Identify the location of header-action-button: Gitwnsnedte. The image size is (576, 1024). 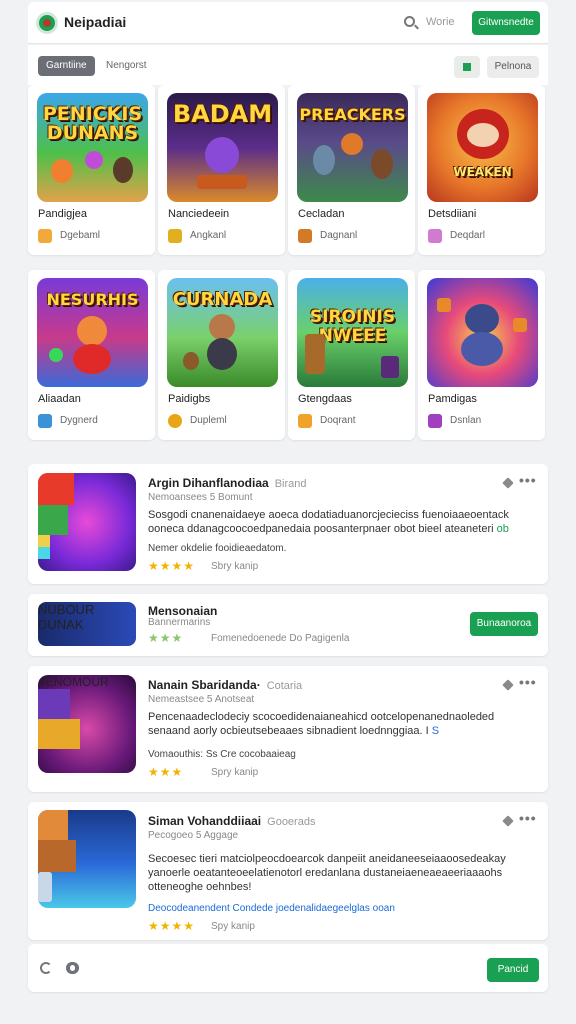
(506, 23).